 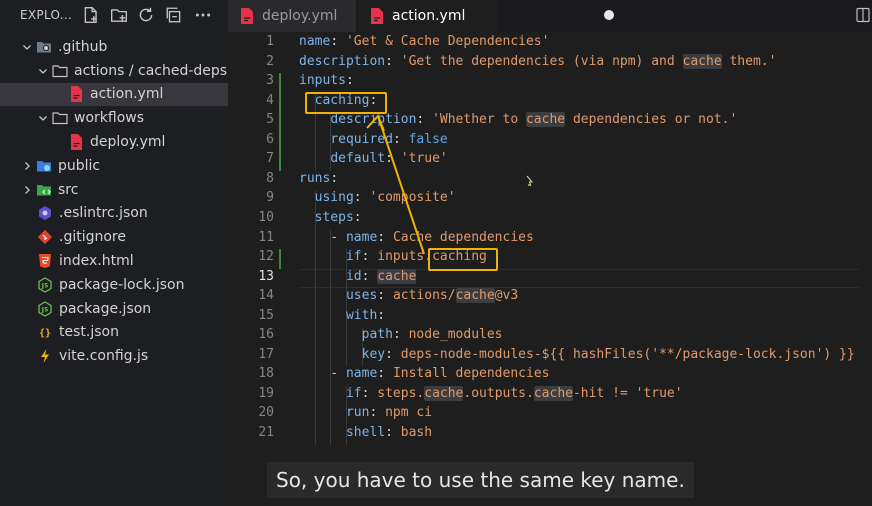 What do you see at coordinates (416, 432) in the screenshot?
I see `code-token: bash` at bounding box center [416, 432].